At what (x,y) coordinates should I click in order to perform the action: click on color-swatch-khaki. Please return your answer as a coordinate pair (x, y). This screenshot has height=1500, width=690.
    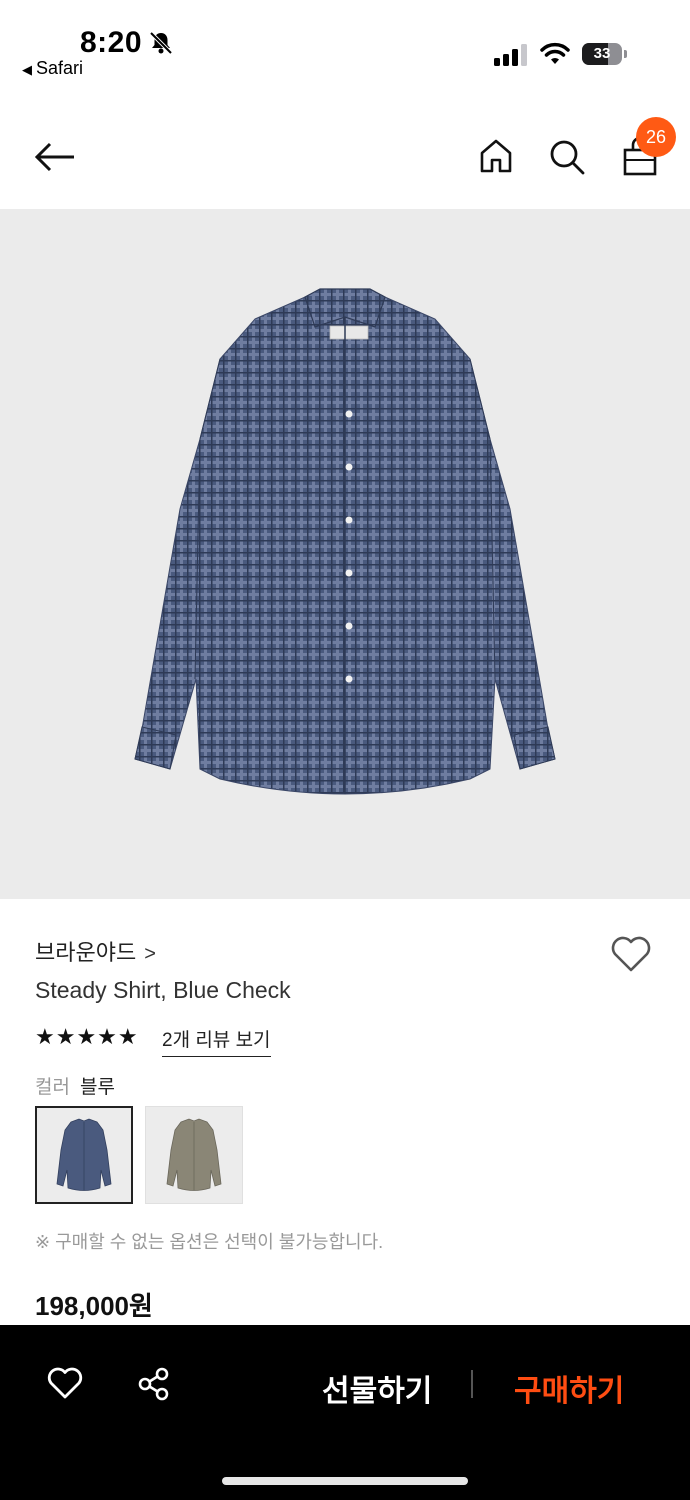
    Looking at the image, I should click on (194, 1155).